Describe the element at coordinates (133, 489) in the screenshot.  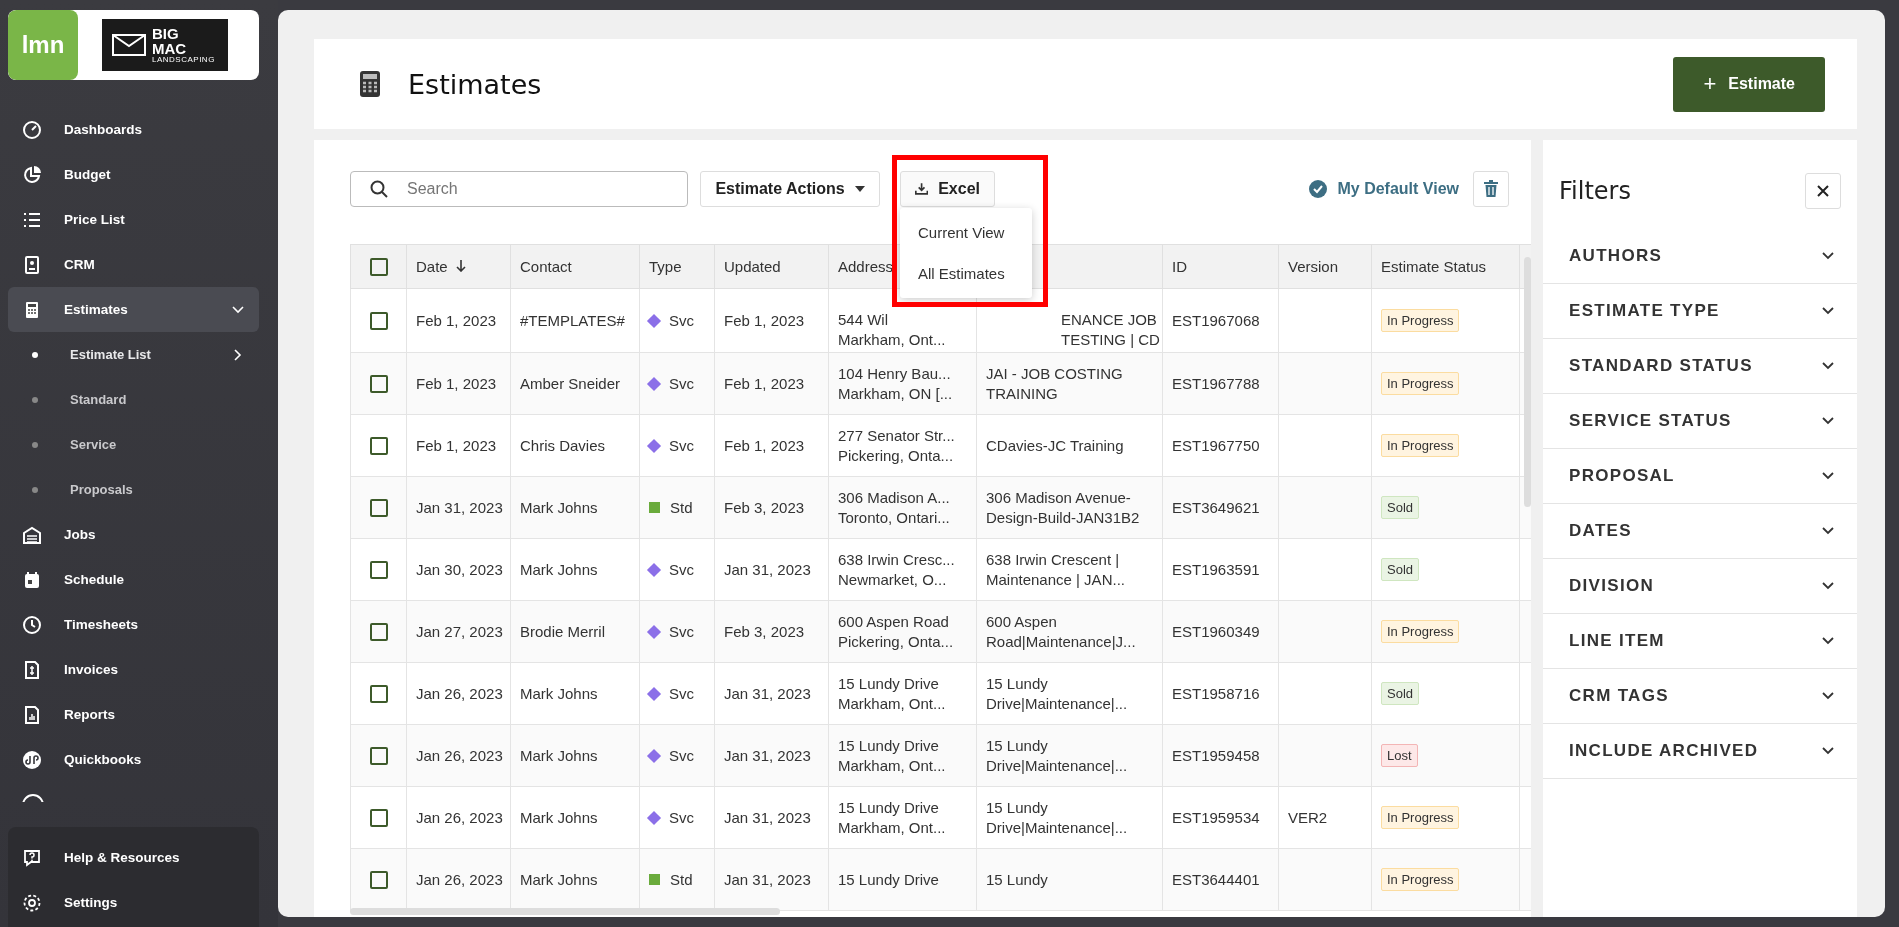
I see `nav-subitem: Proposals` at that location.